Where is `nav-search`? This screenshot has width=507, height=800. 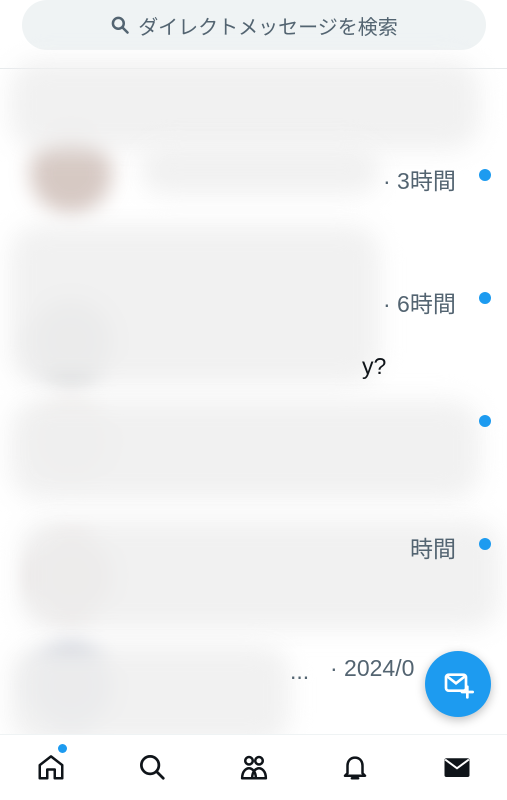 nav-search is located at coordinates (152, 767).